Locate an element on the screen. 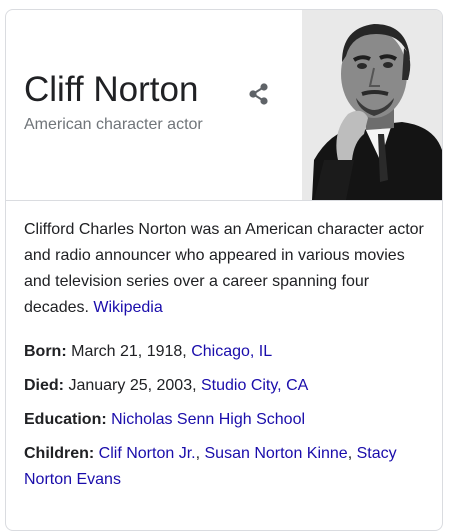  share-button is located at coordinates (259, 94).